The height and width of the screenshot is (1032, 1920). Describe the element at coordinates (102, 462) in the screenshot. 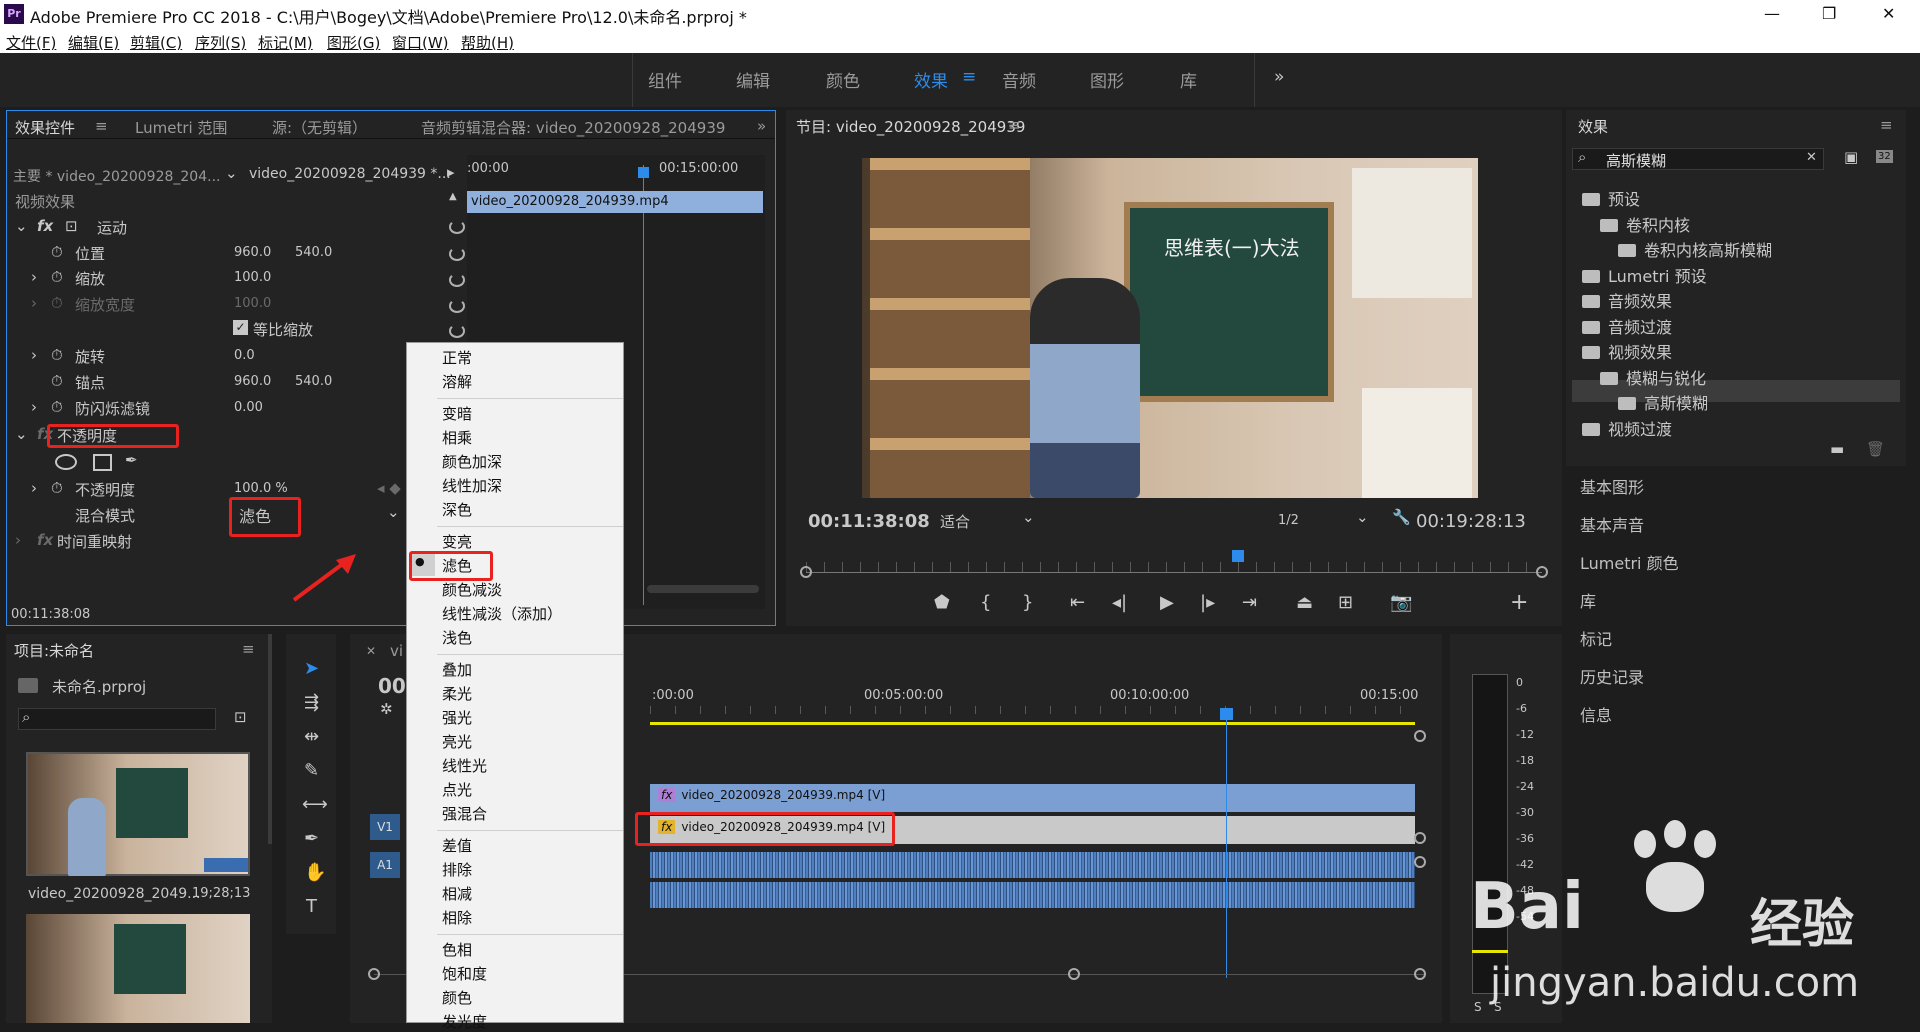

I see `rectangle-mask-icon` at that location.